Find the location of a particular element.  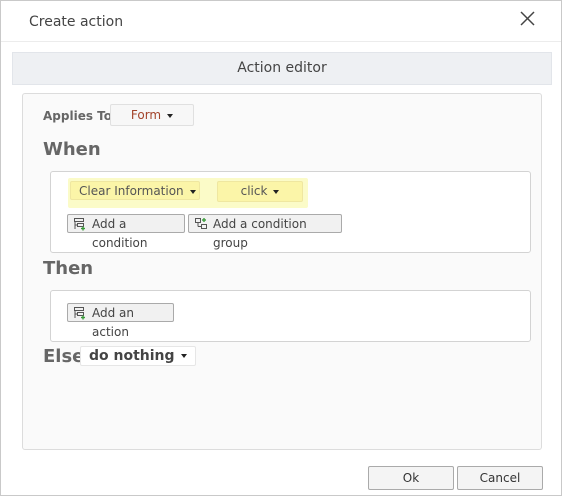

add-action-button: Add an action is located at coordinates (120, 321).